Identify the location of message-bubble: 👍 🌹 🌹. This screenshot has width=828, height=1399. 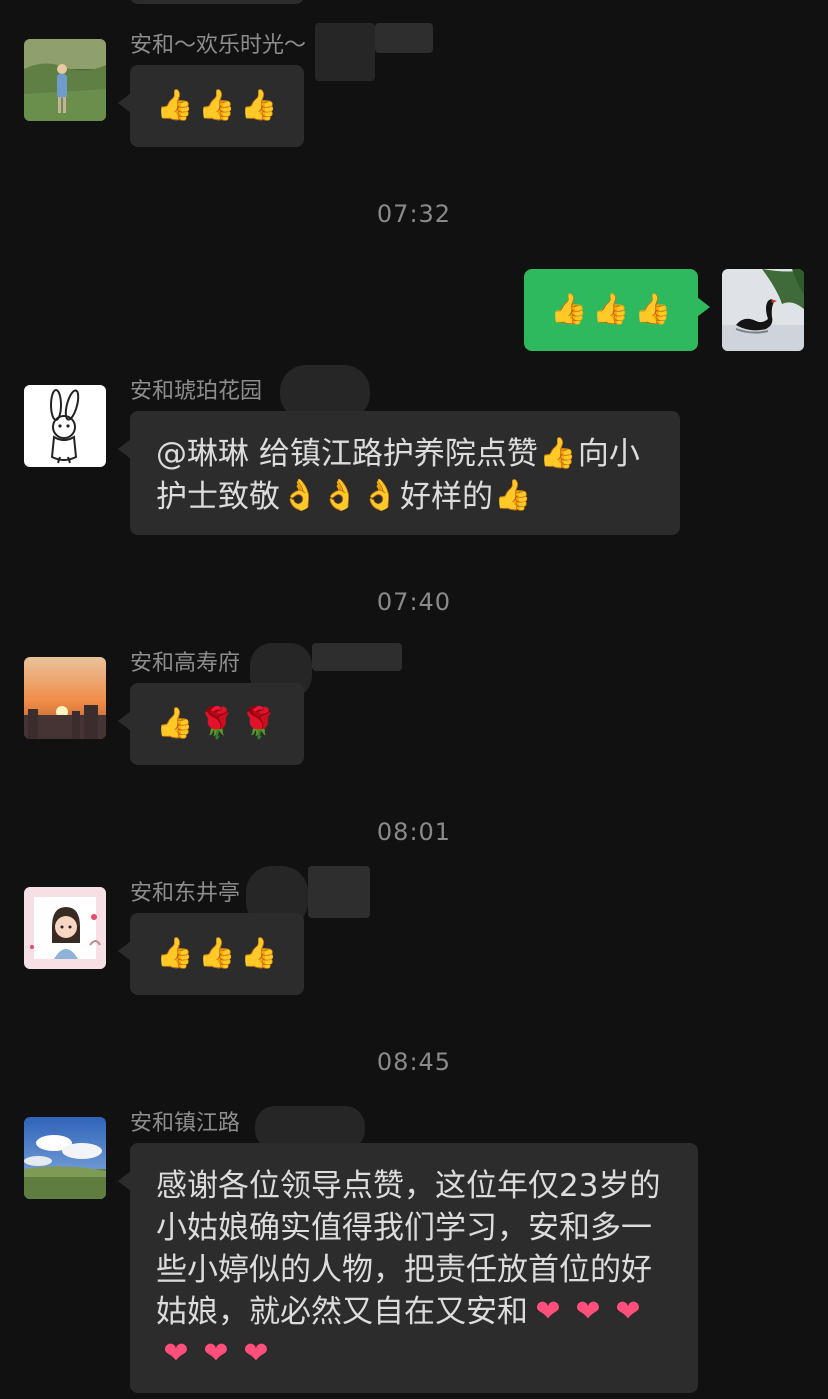
(211, 724).